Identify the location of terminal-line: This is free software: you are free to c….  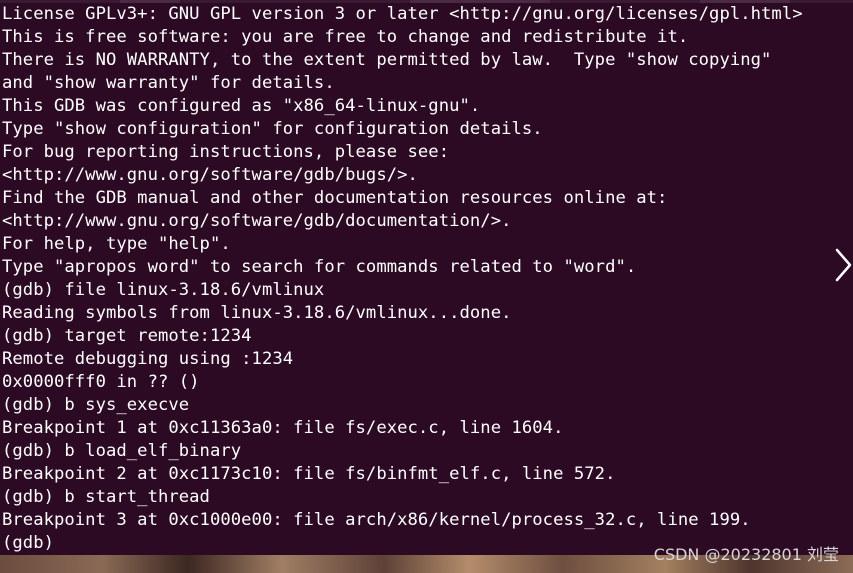
(345, 37).